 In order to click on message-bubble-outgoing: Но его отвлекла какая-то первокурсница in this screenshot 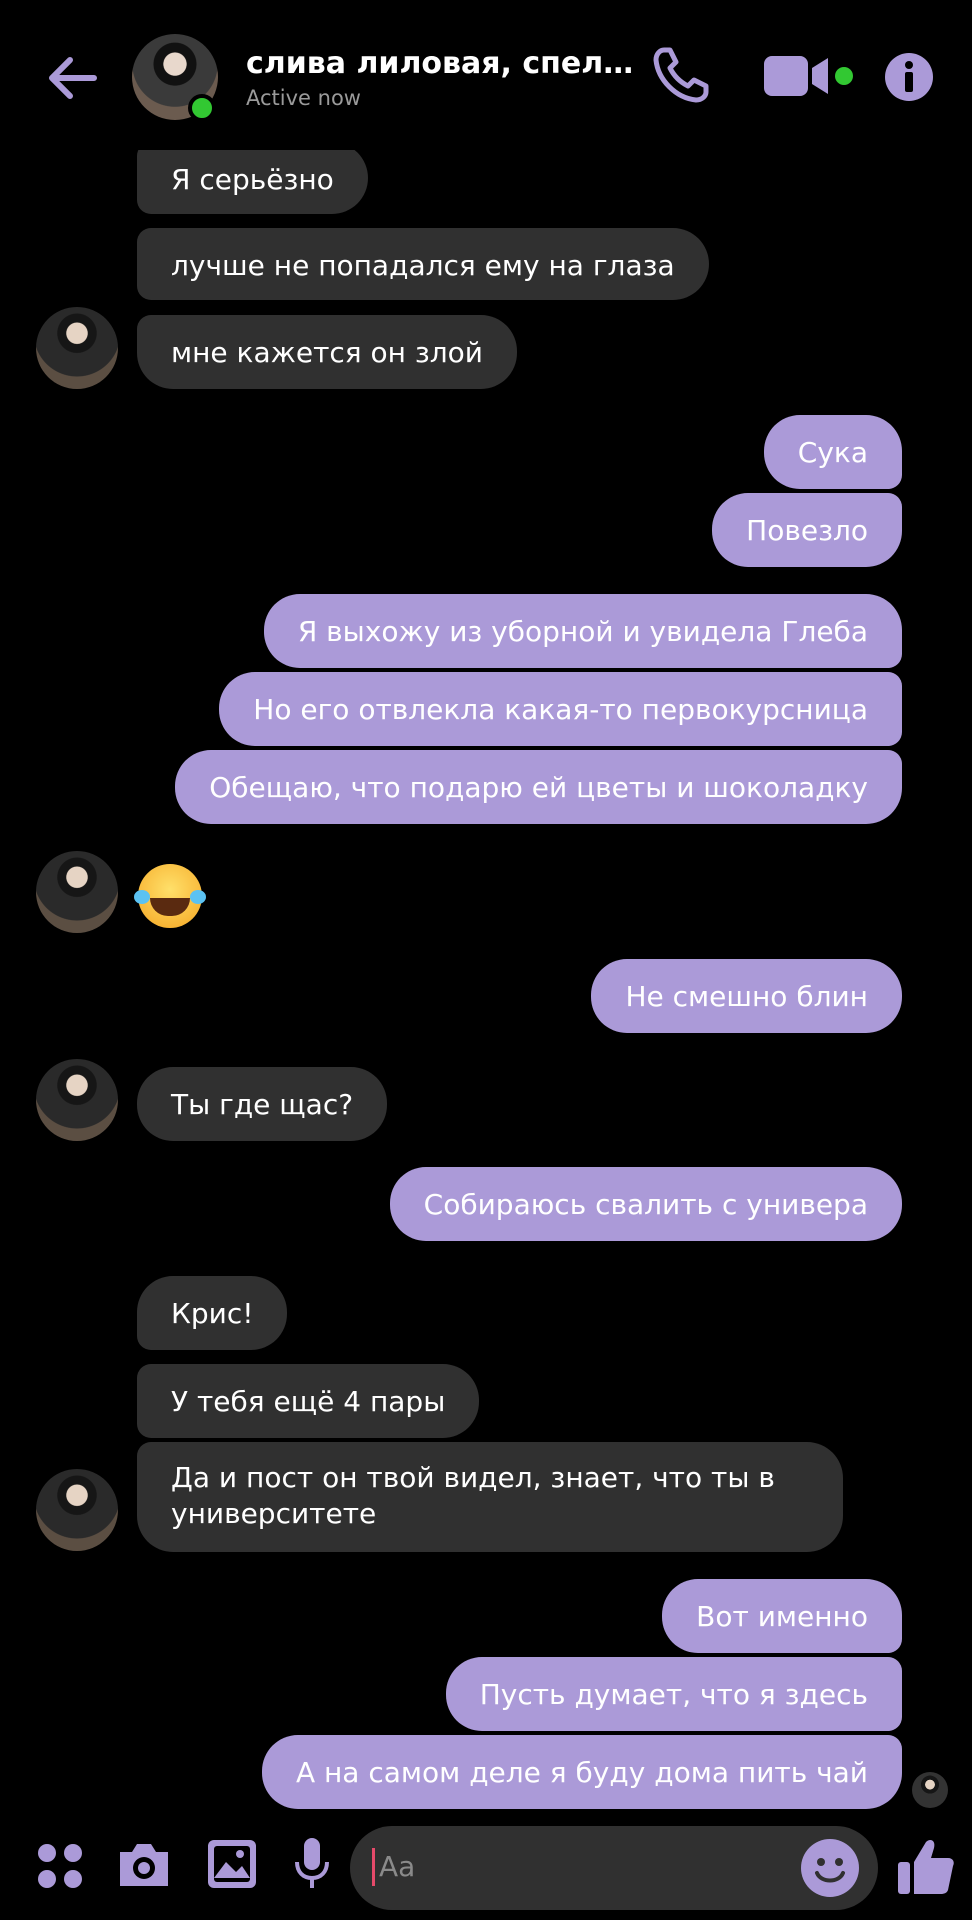, I will do `click(560, 709)`.